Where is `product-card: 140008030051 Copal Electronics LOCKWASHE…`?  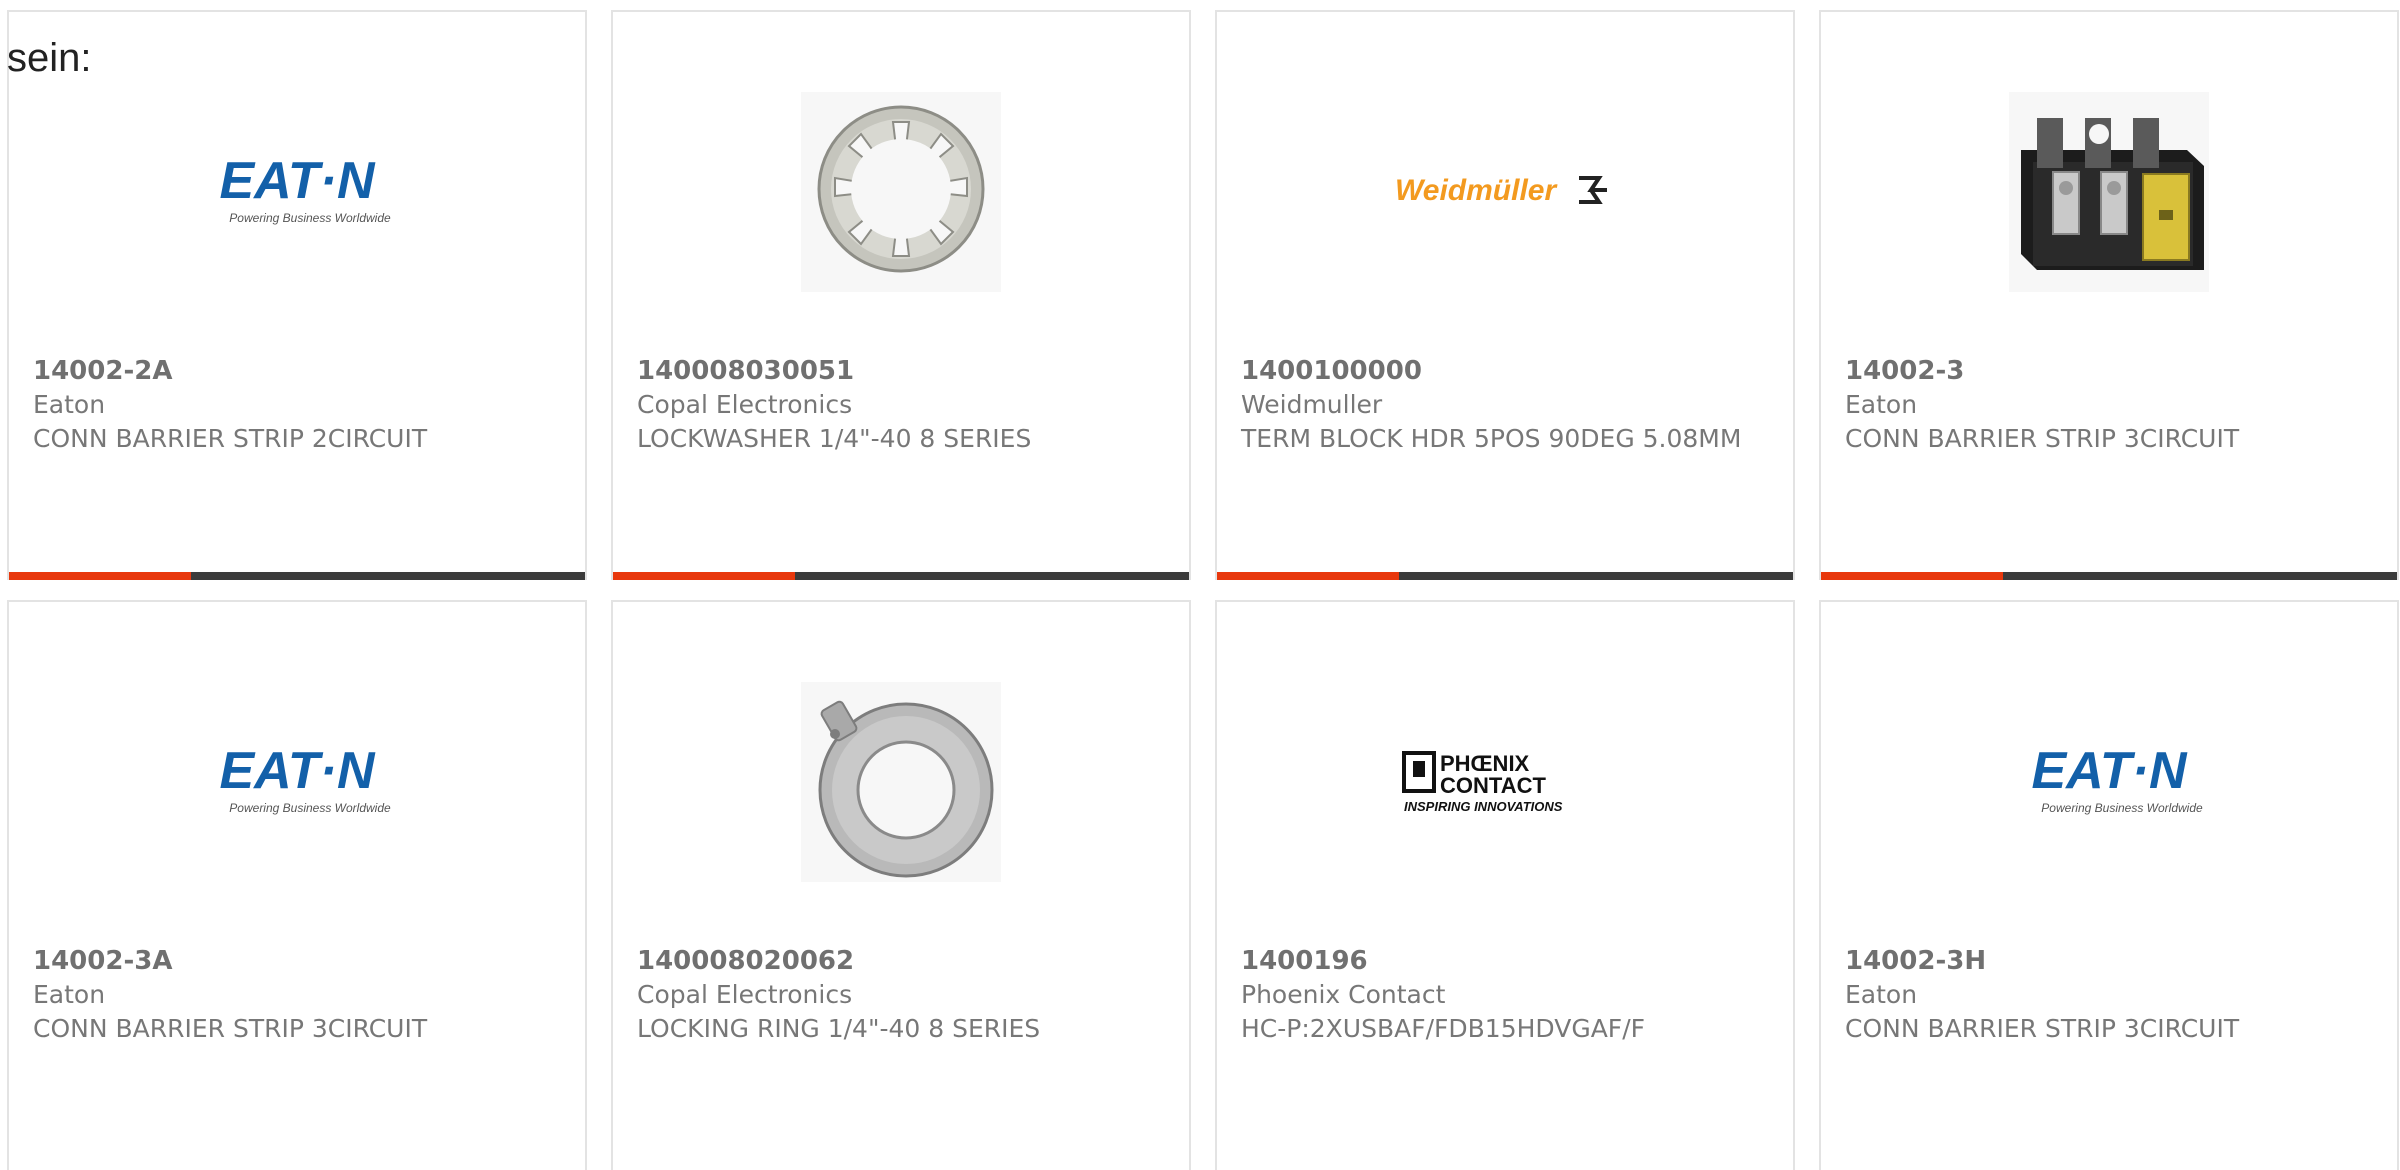 product-card: 140008030051 Copal Electronics LOCKWASHE… is located at coordinates (901, 295).